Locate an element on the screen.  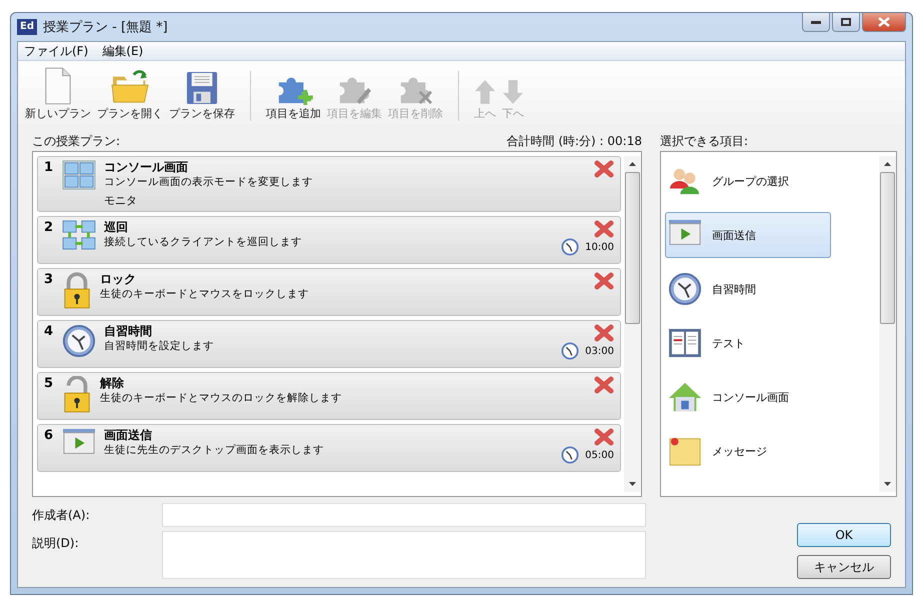
cancel-button: キャンセル is located at coordinates (844, 567).